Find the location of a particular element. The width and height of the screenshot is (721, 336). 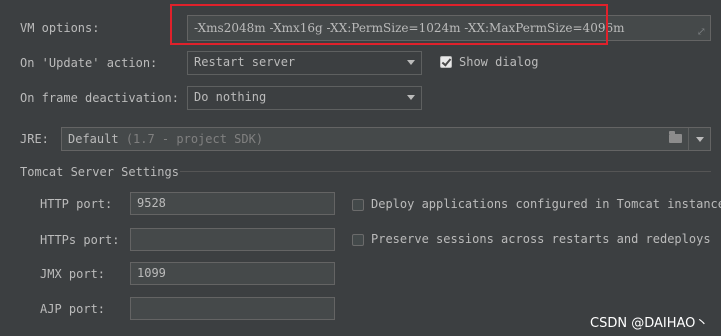

http-port-input: 9528 is located at coordinates (232, 203).